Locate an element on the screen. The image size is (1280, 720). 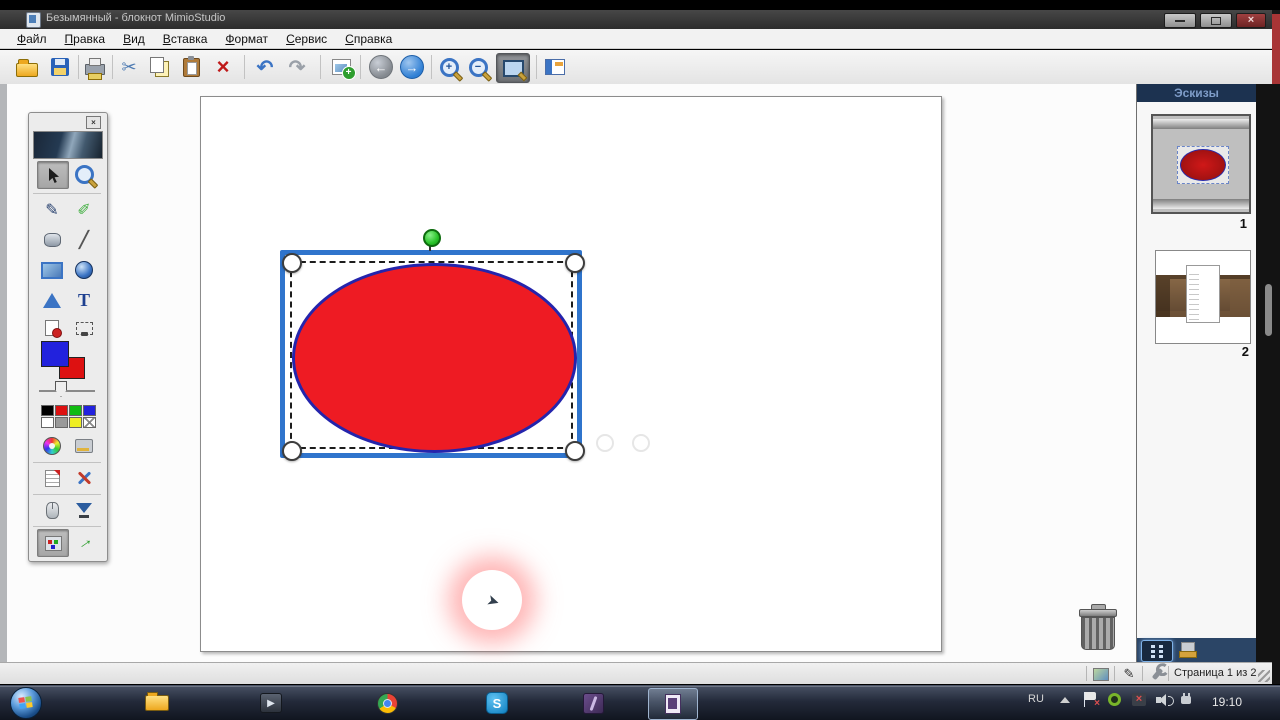
new-page-button is located at coordinates (342, 67).